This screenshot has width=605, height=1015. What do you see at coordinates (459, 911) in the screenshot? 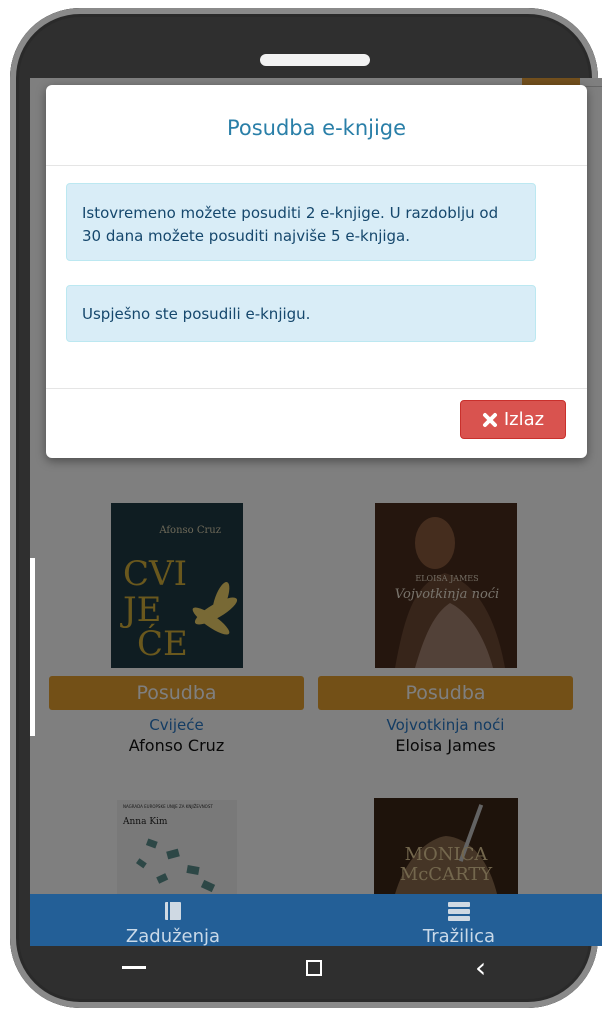
I see `server-list-icon` at bounding box center [459, 911].